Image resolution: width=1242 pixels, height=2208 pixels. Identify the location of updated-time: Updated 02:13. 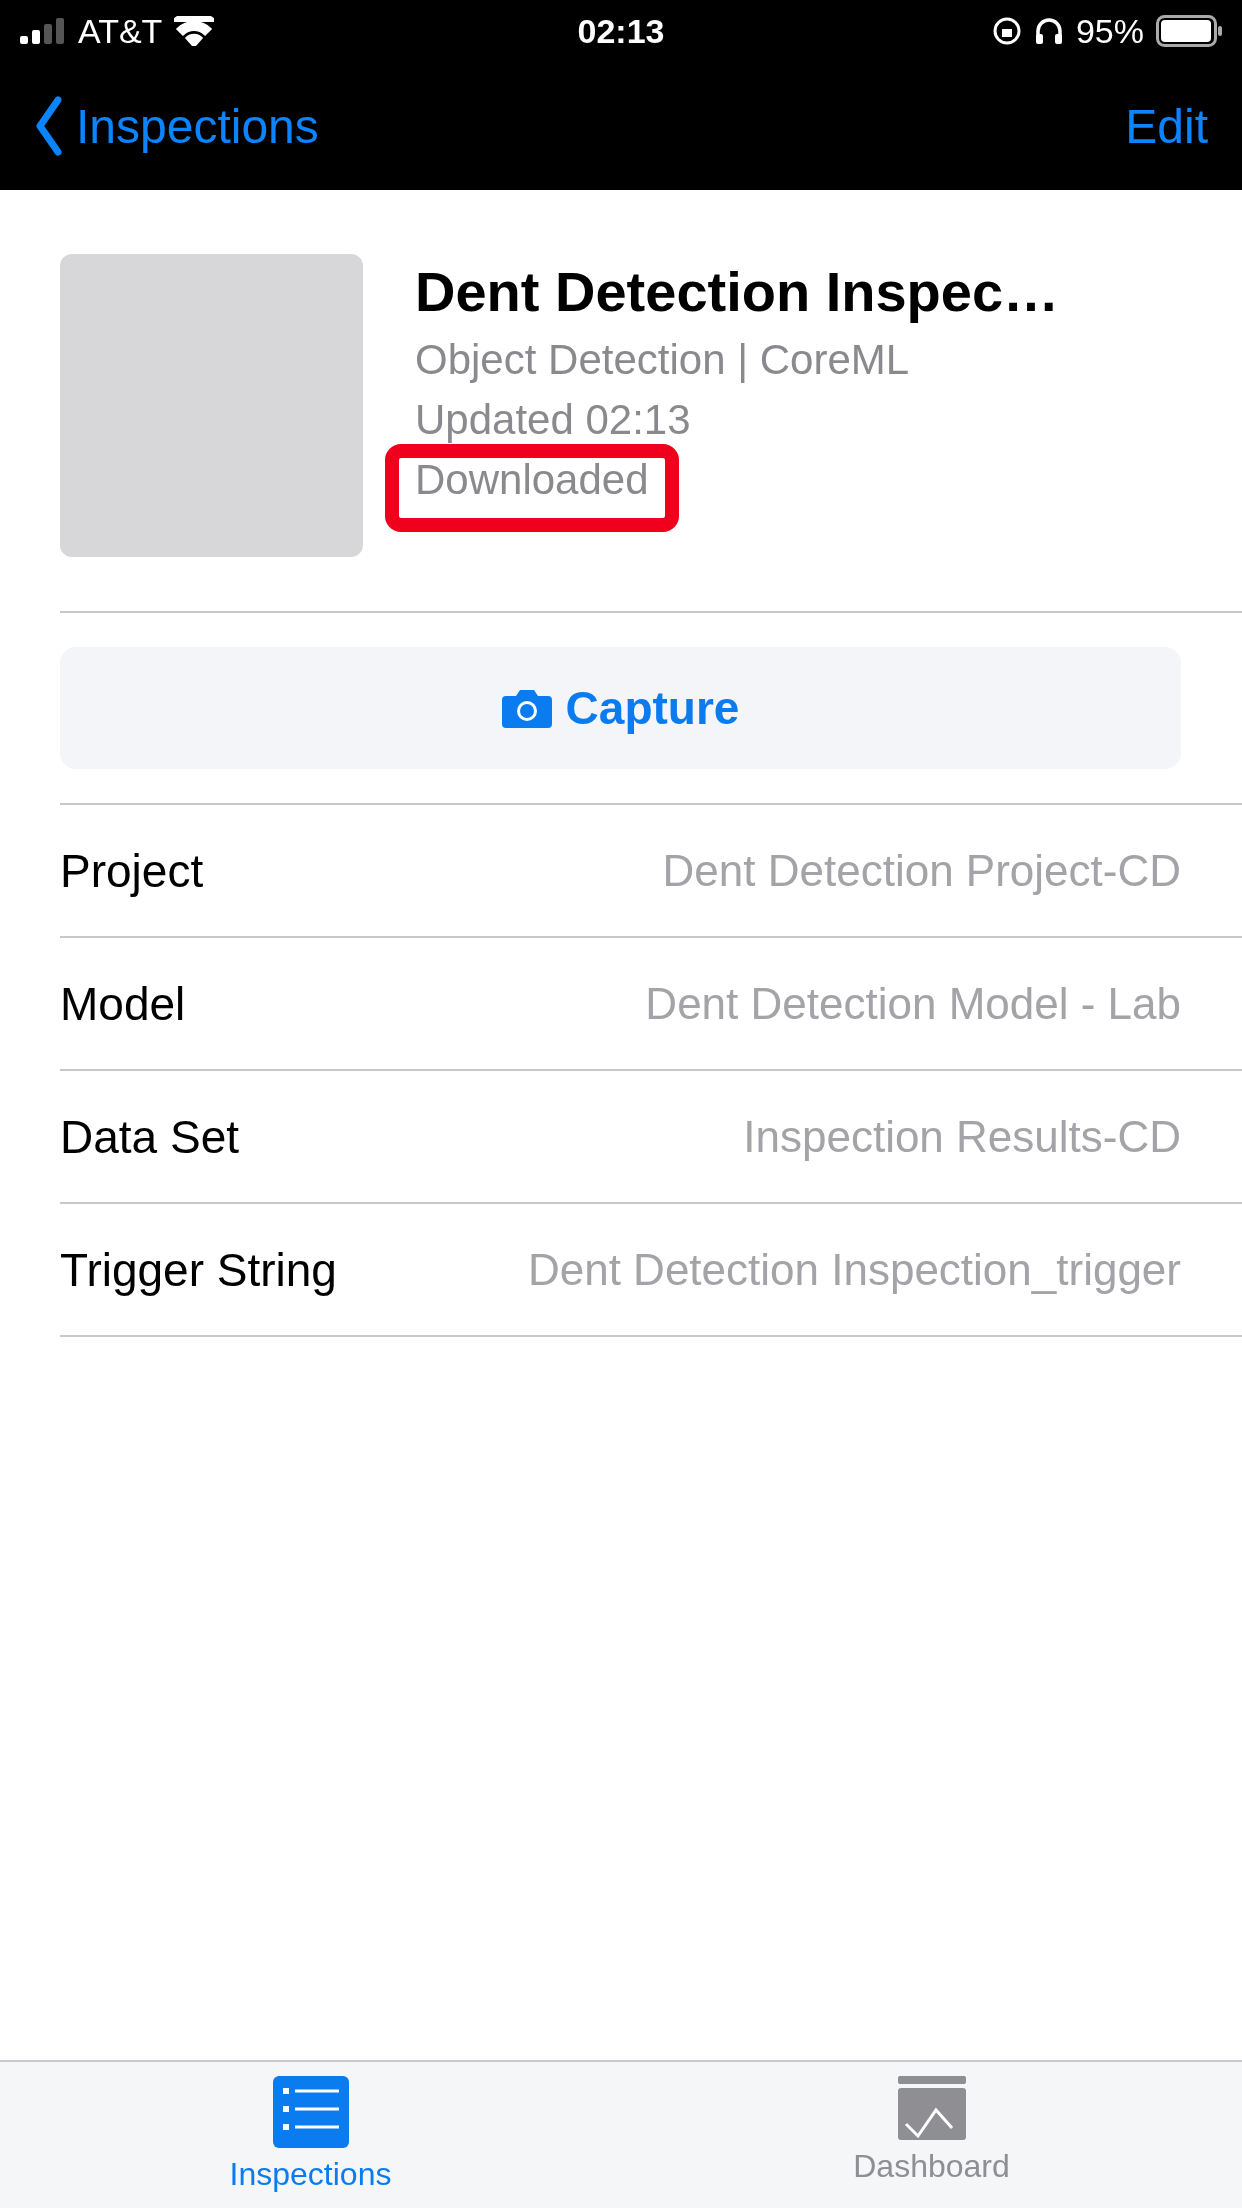
(553, 420).